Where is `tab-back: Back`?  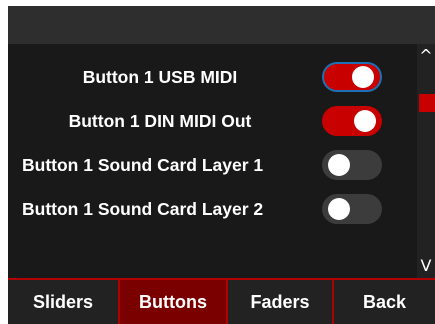 tab-back: Back is located at coordinates (384, 302).